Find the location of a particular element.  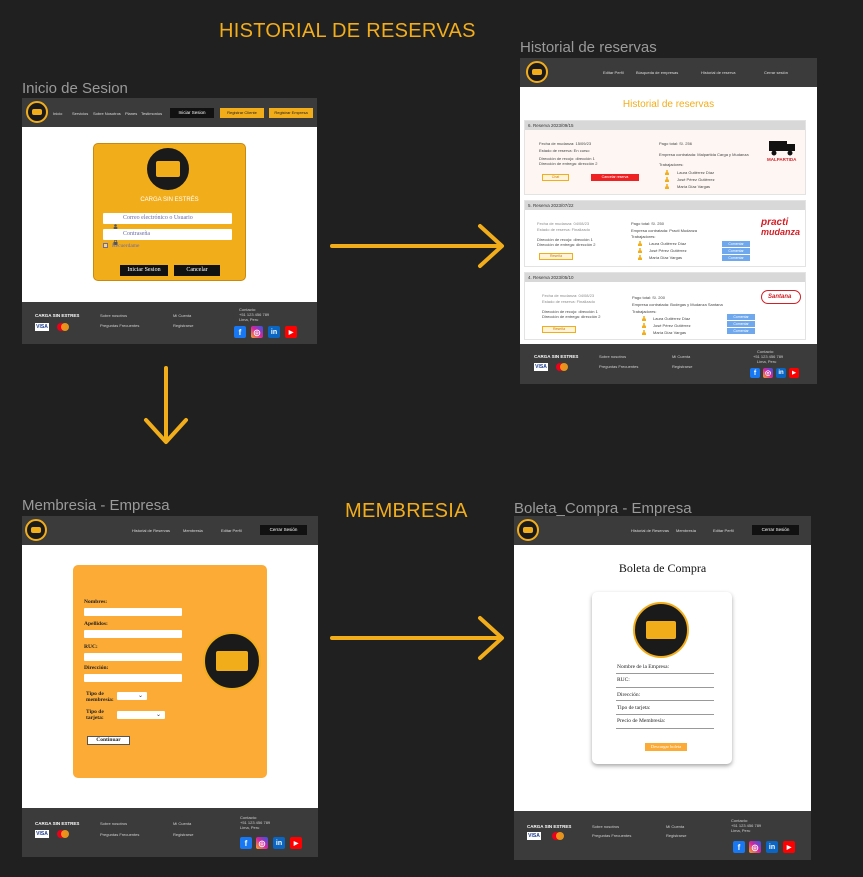

nombres-input is located at coordinates (133, 612).